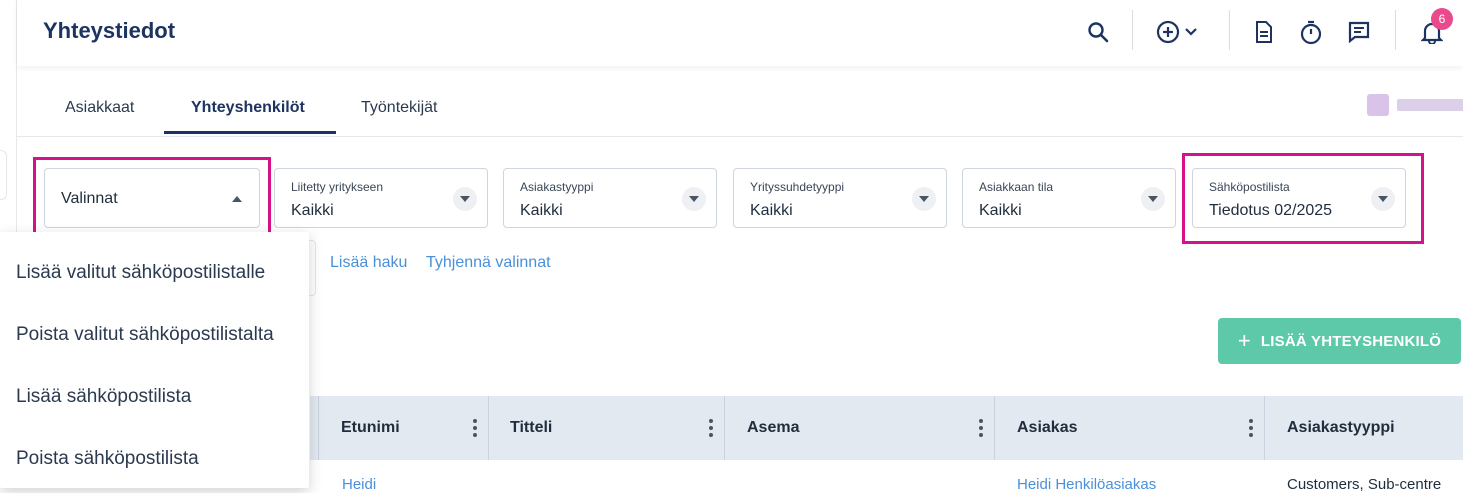 The width and height of the screenshot is (1463, 493). What do you see at coordinates (368, 263) in the screenshot?
I see `add-search-link: Lisää haku` at bounding box center [368, 263].